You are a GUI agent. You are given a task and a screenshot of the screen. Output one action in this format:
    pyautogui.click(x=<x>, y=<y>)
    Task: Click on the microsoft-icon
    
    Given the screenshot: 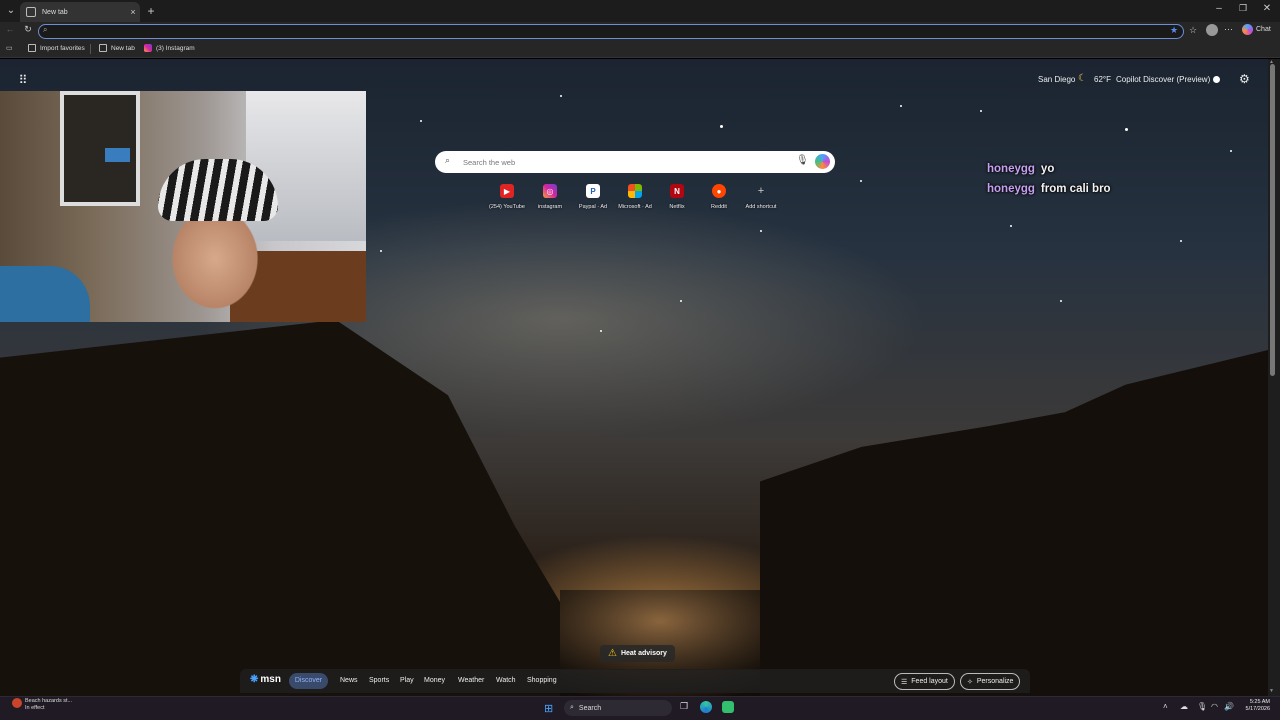 What is the action you would take?
    pyautogui.click(x=635, y=191)
    